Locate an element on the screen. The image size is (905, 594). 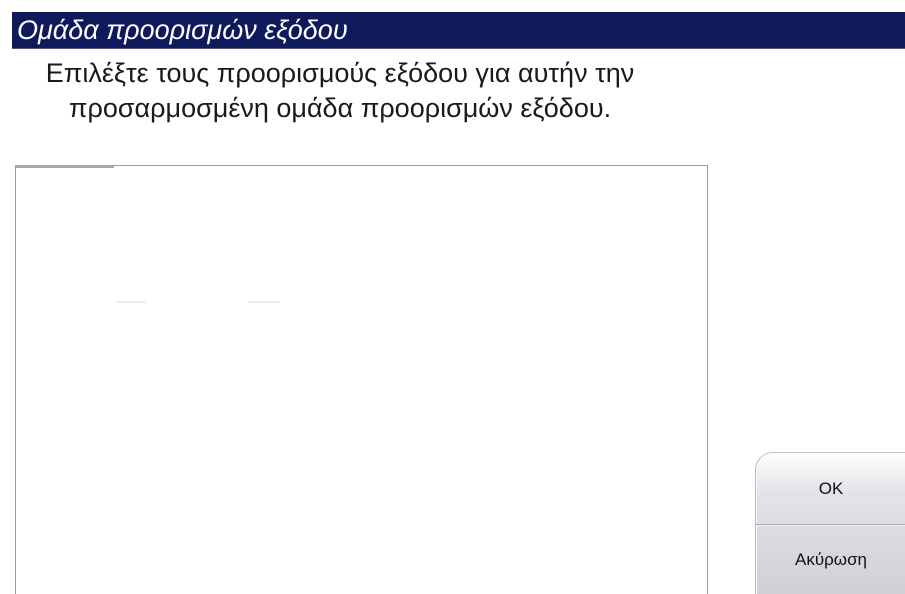
title-bar: Ομάδα προορισμών εξόδου is located at coordinates (458, 30).